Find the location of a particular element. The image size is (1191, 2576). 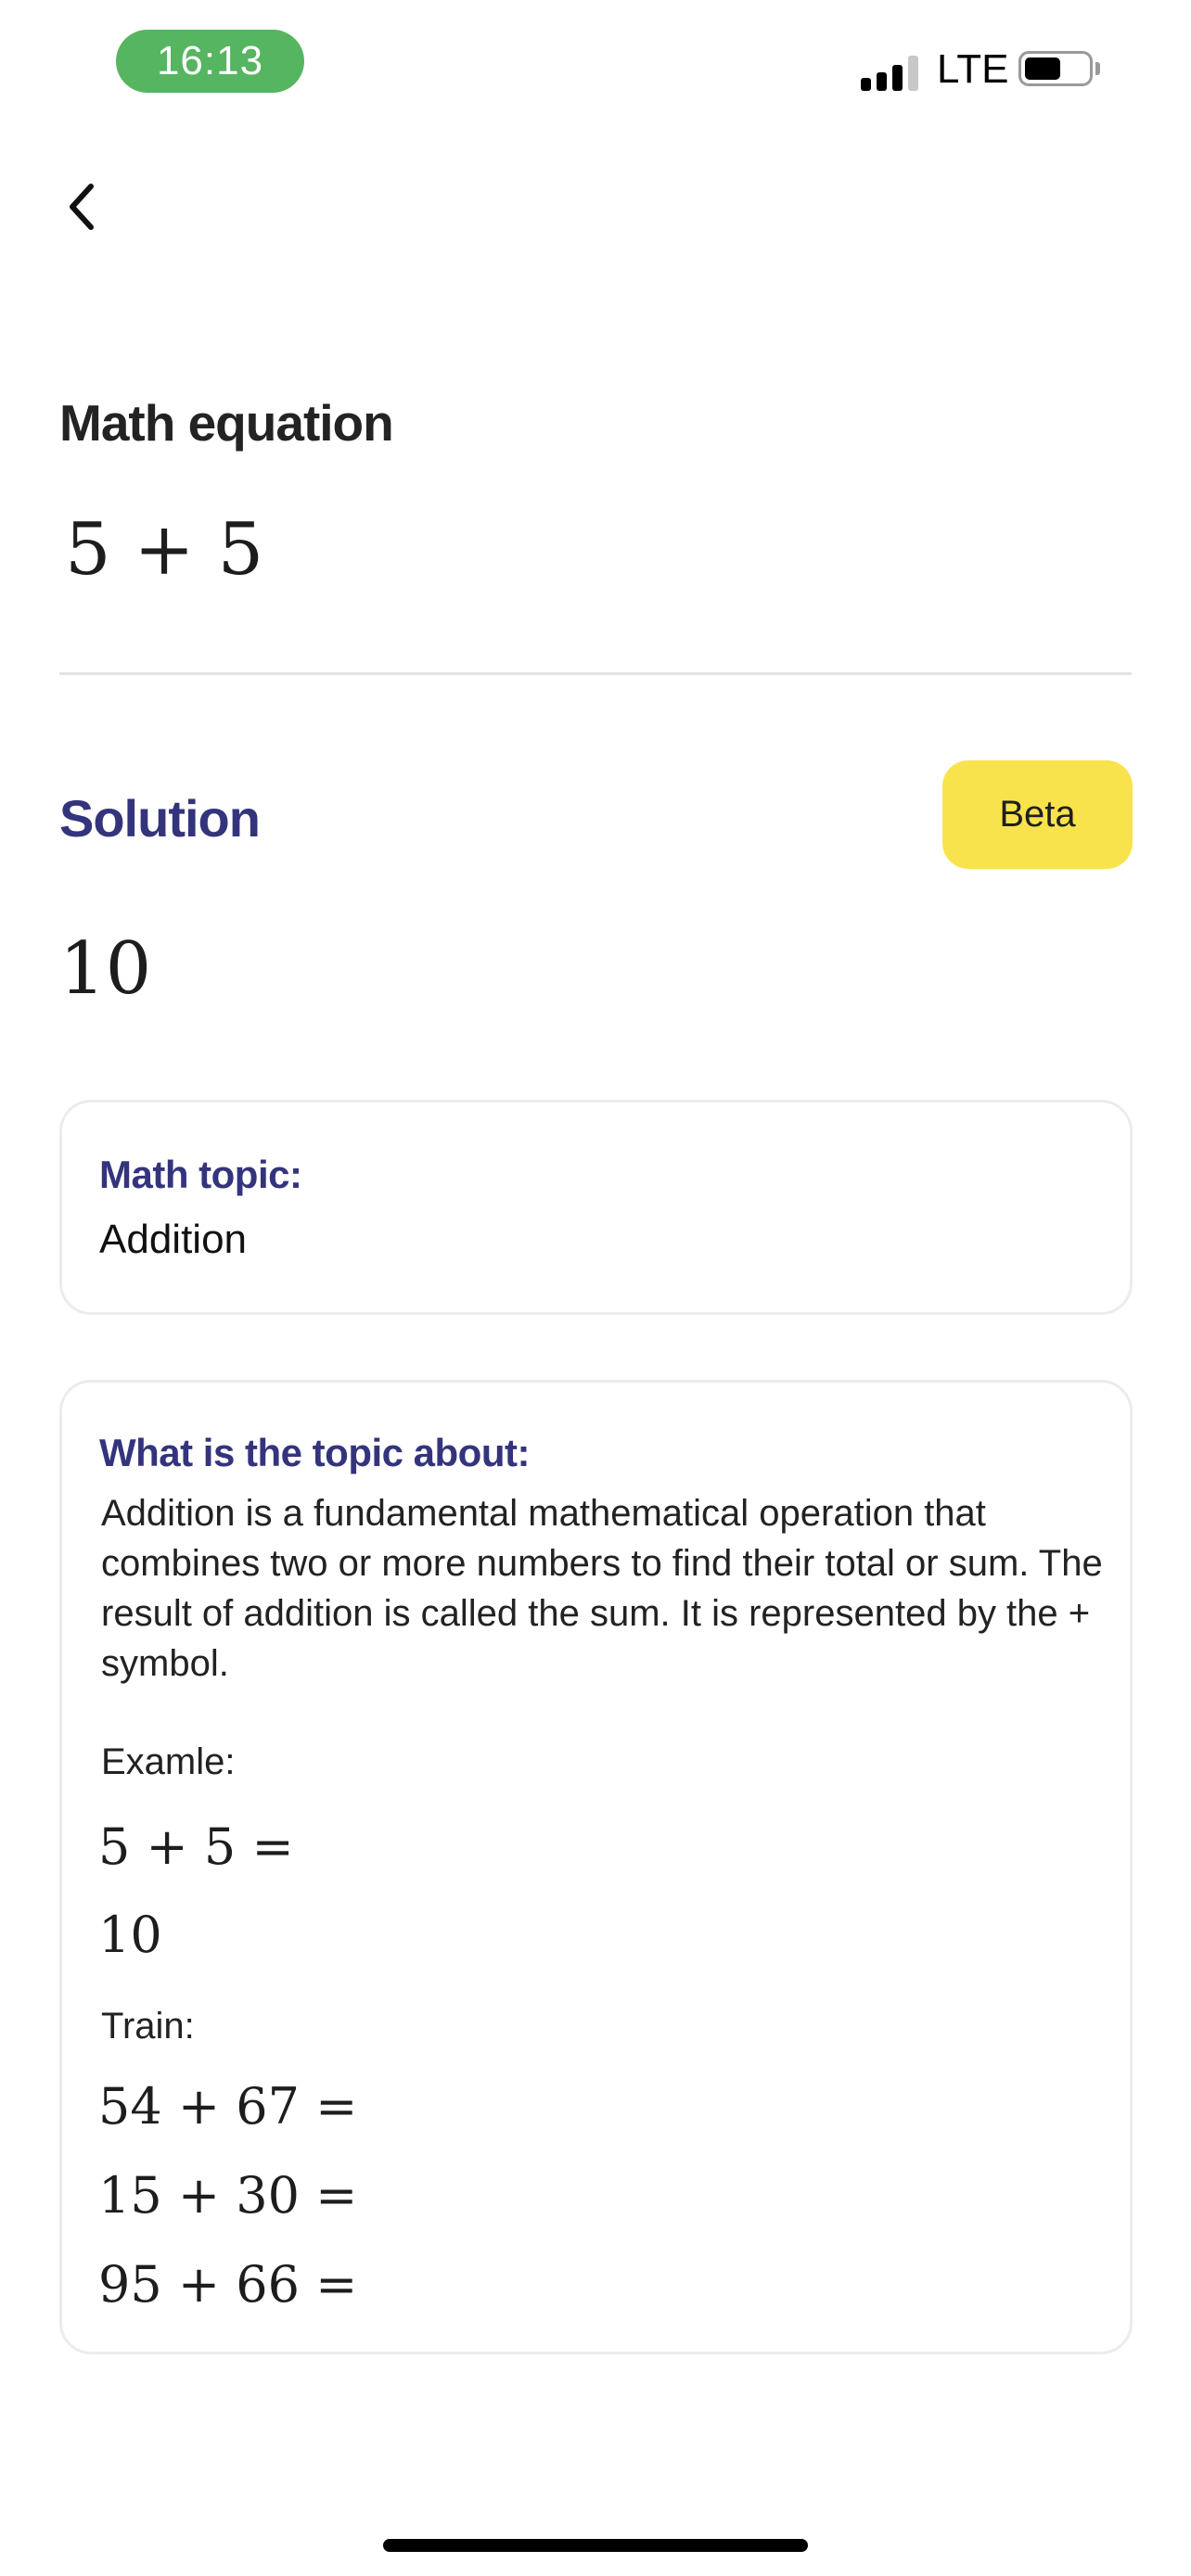

solution-answer: 10 is located at coordinates (105, 969).